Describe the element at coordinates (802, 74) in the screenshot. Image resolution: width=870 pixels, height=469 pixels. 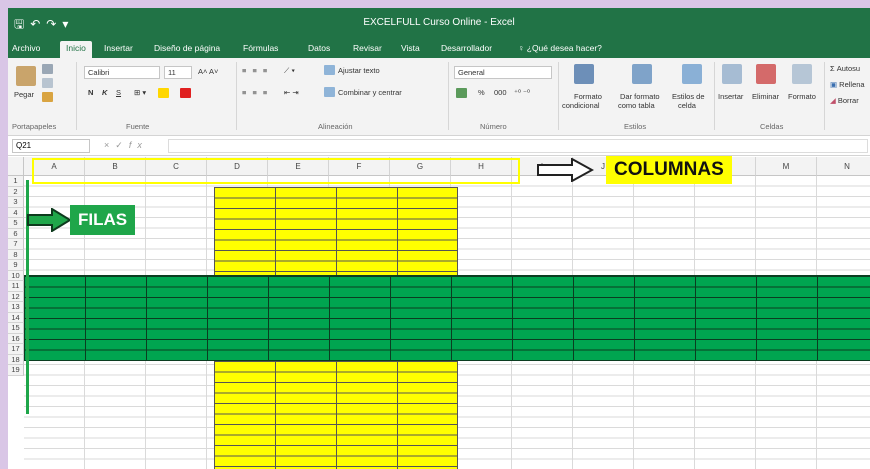
I see `format-cells-icon` at that location.